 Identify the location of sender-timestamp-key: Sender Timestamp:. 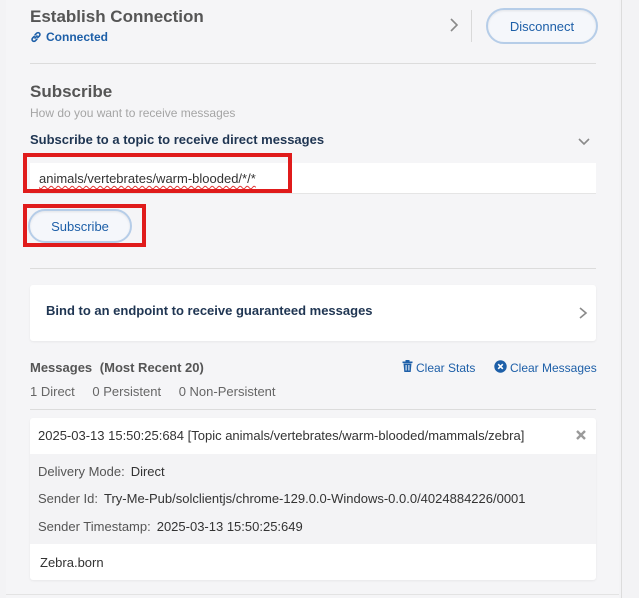
(94, 526).